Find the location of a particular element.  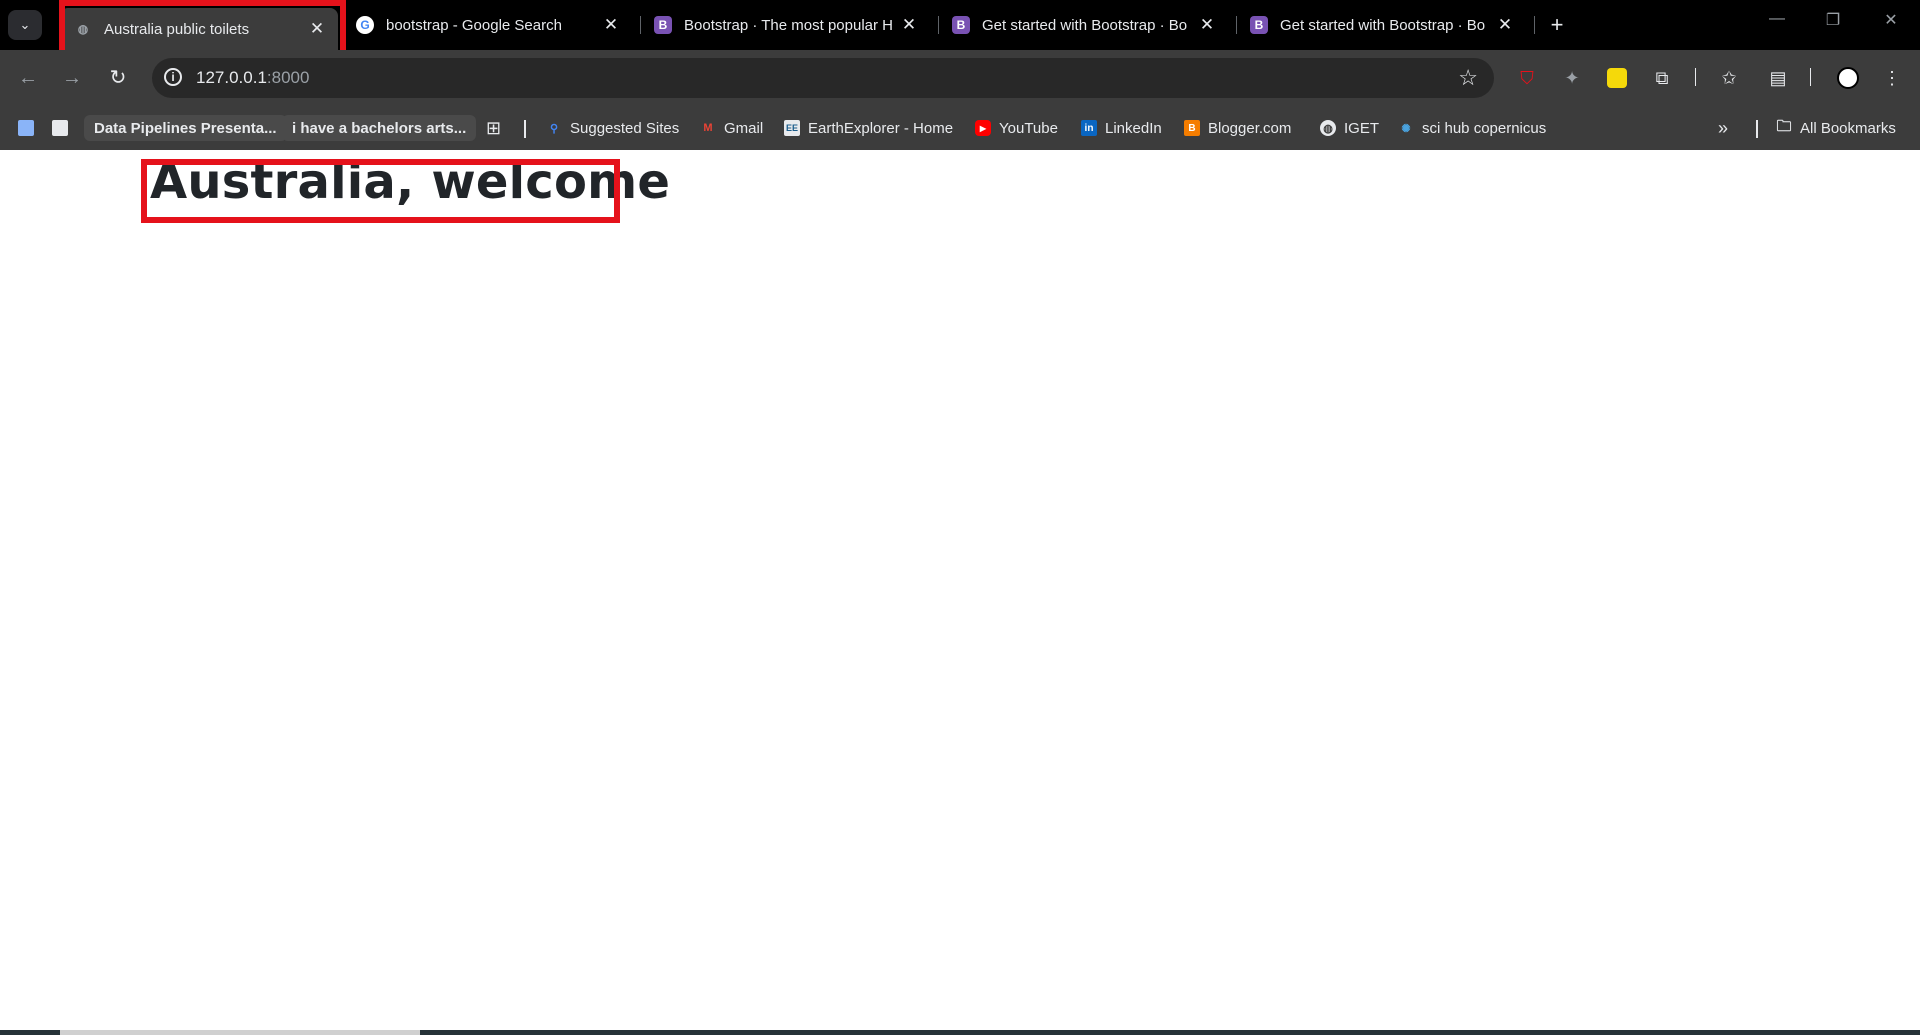

info-icon: i is located at coordinates (173, 77).